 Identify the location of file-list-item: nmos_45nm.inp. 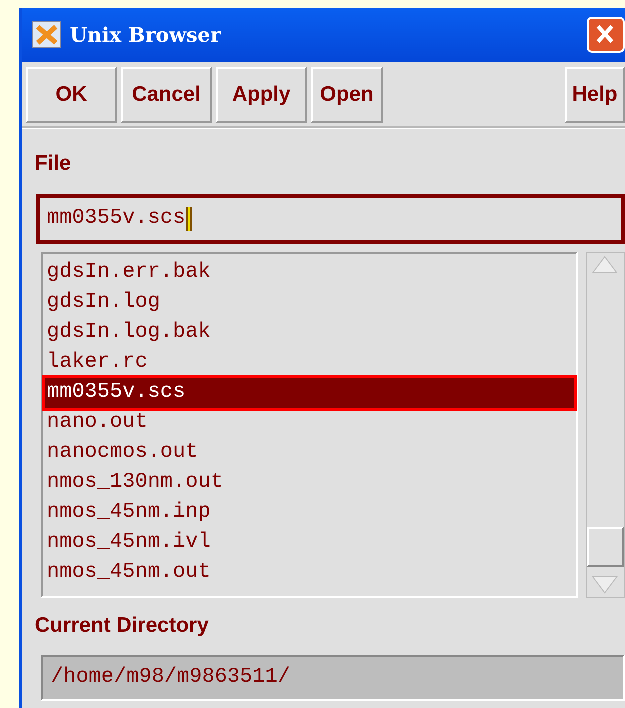
(309, 513).